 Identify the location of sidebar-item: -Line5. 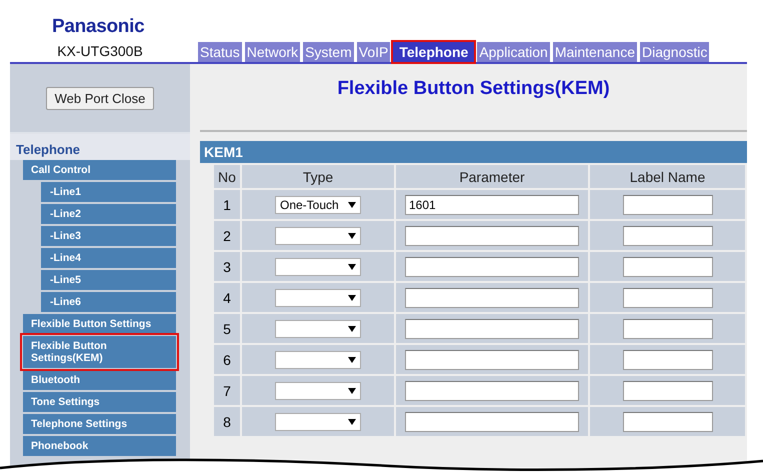
(108, 280).